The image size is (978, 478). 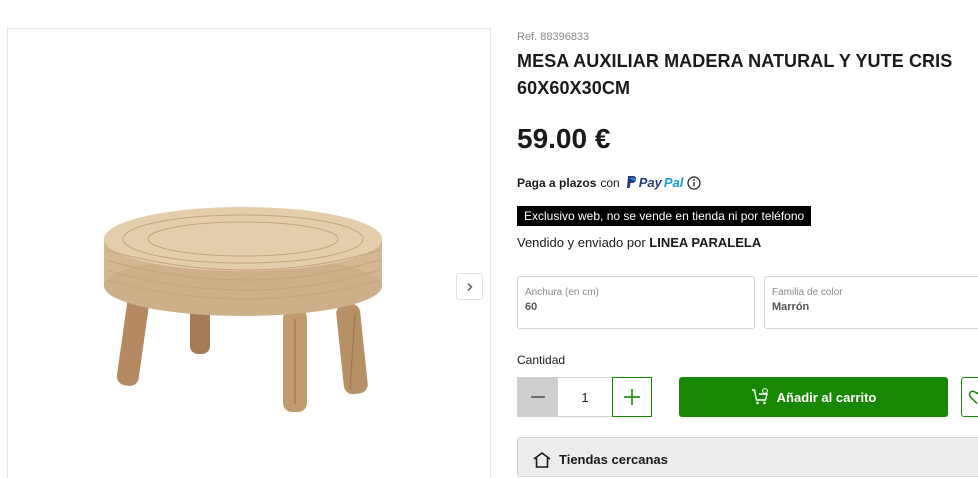 I want to click on paypal-mark-icon, so click(x=631, y=182).